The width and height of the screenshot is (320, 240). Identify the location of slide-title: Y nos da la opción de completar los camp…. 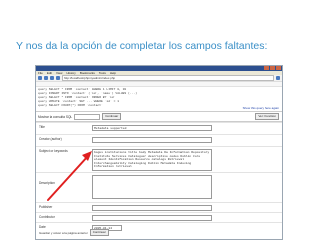
(142, 46).